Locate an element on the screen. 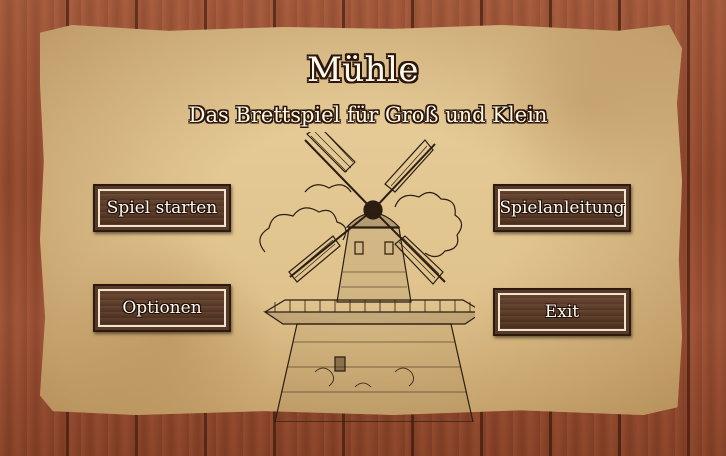 The width and height of the screenshot is (726, 456). exit-button: Exit is located at coordinates (562, 312).